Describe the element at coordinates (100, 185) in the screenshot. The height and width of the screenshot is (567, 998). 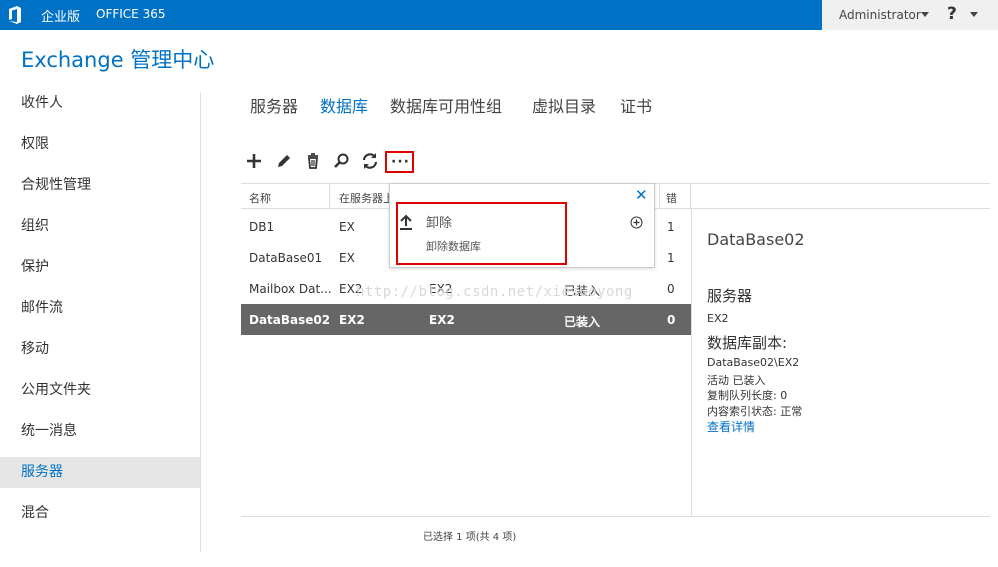
I see `nav-item-compliance: 合规性管理` at that location.